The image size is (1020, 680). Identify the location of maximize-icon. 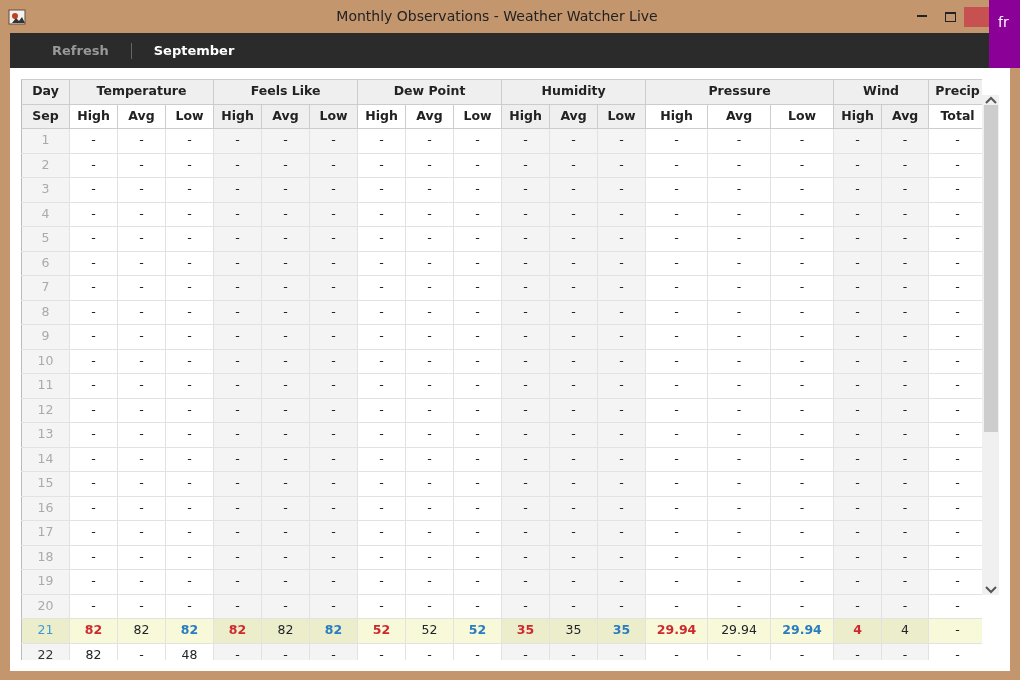
(950, 16).